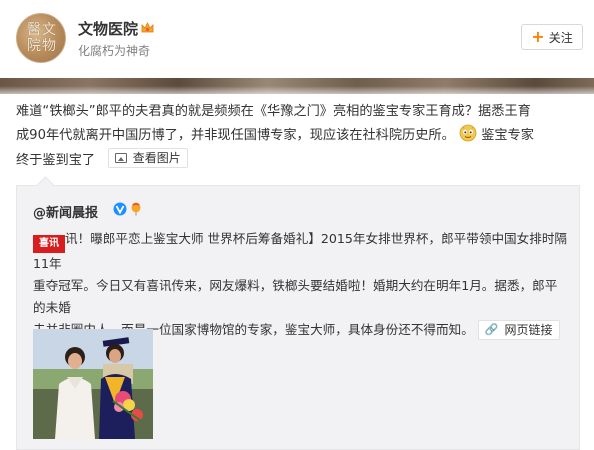  Describe the element at coordinates (120, 209) in the screenshot. I see `verified-v-icon` at that location.